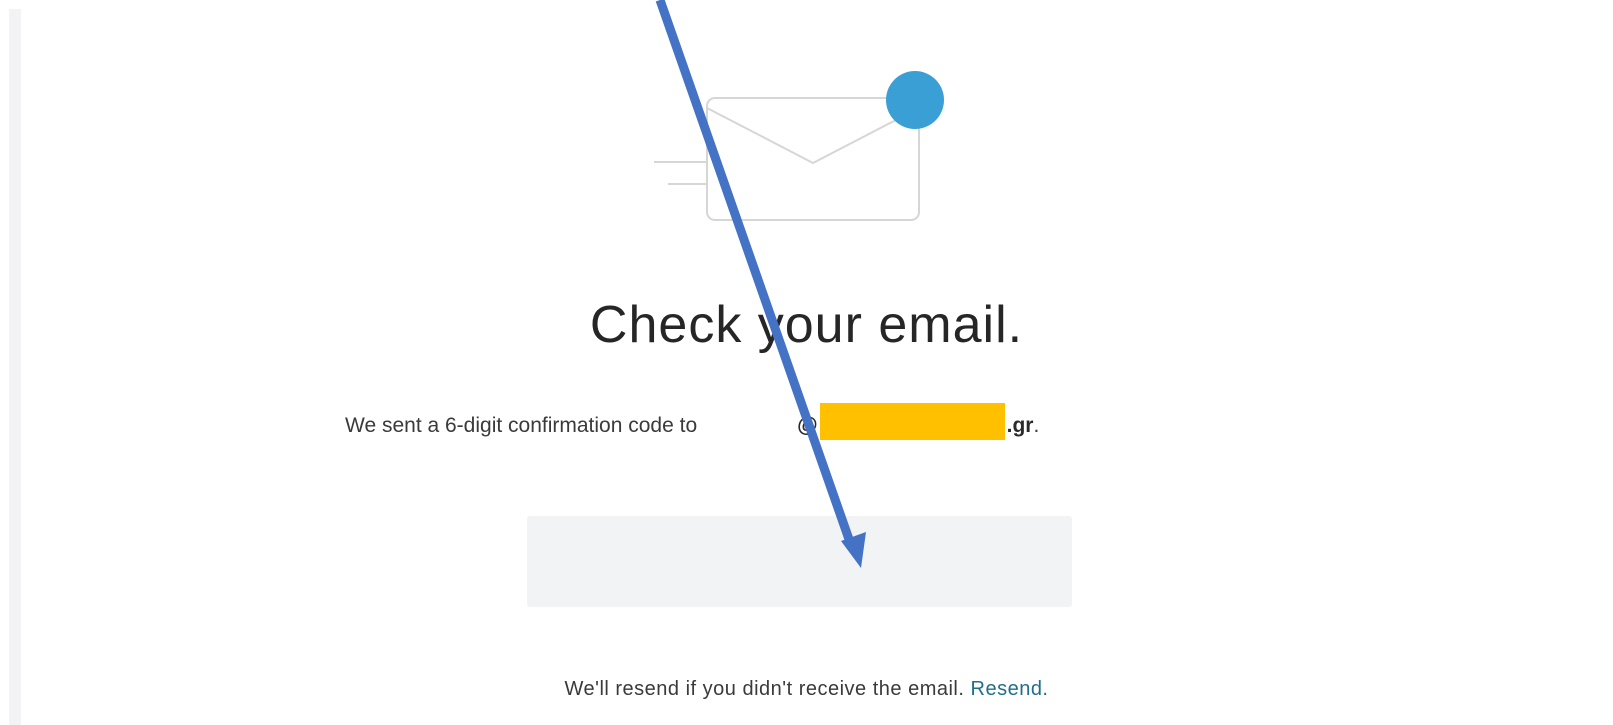 The width and height of the screenshot is (1613, 725). What do you see at coordinates (521, 425) in the screenshot?
I see `confirmation-message-text: We sent a 6-digit confirmation code to` at bounding box center [521, 425].